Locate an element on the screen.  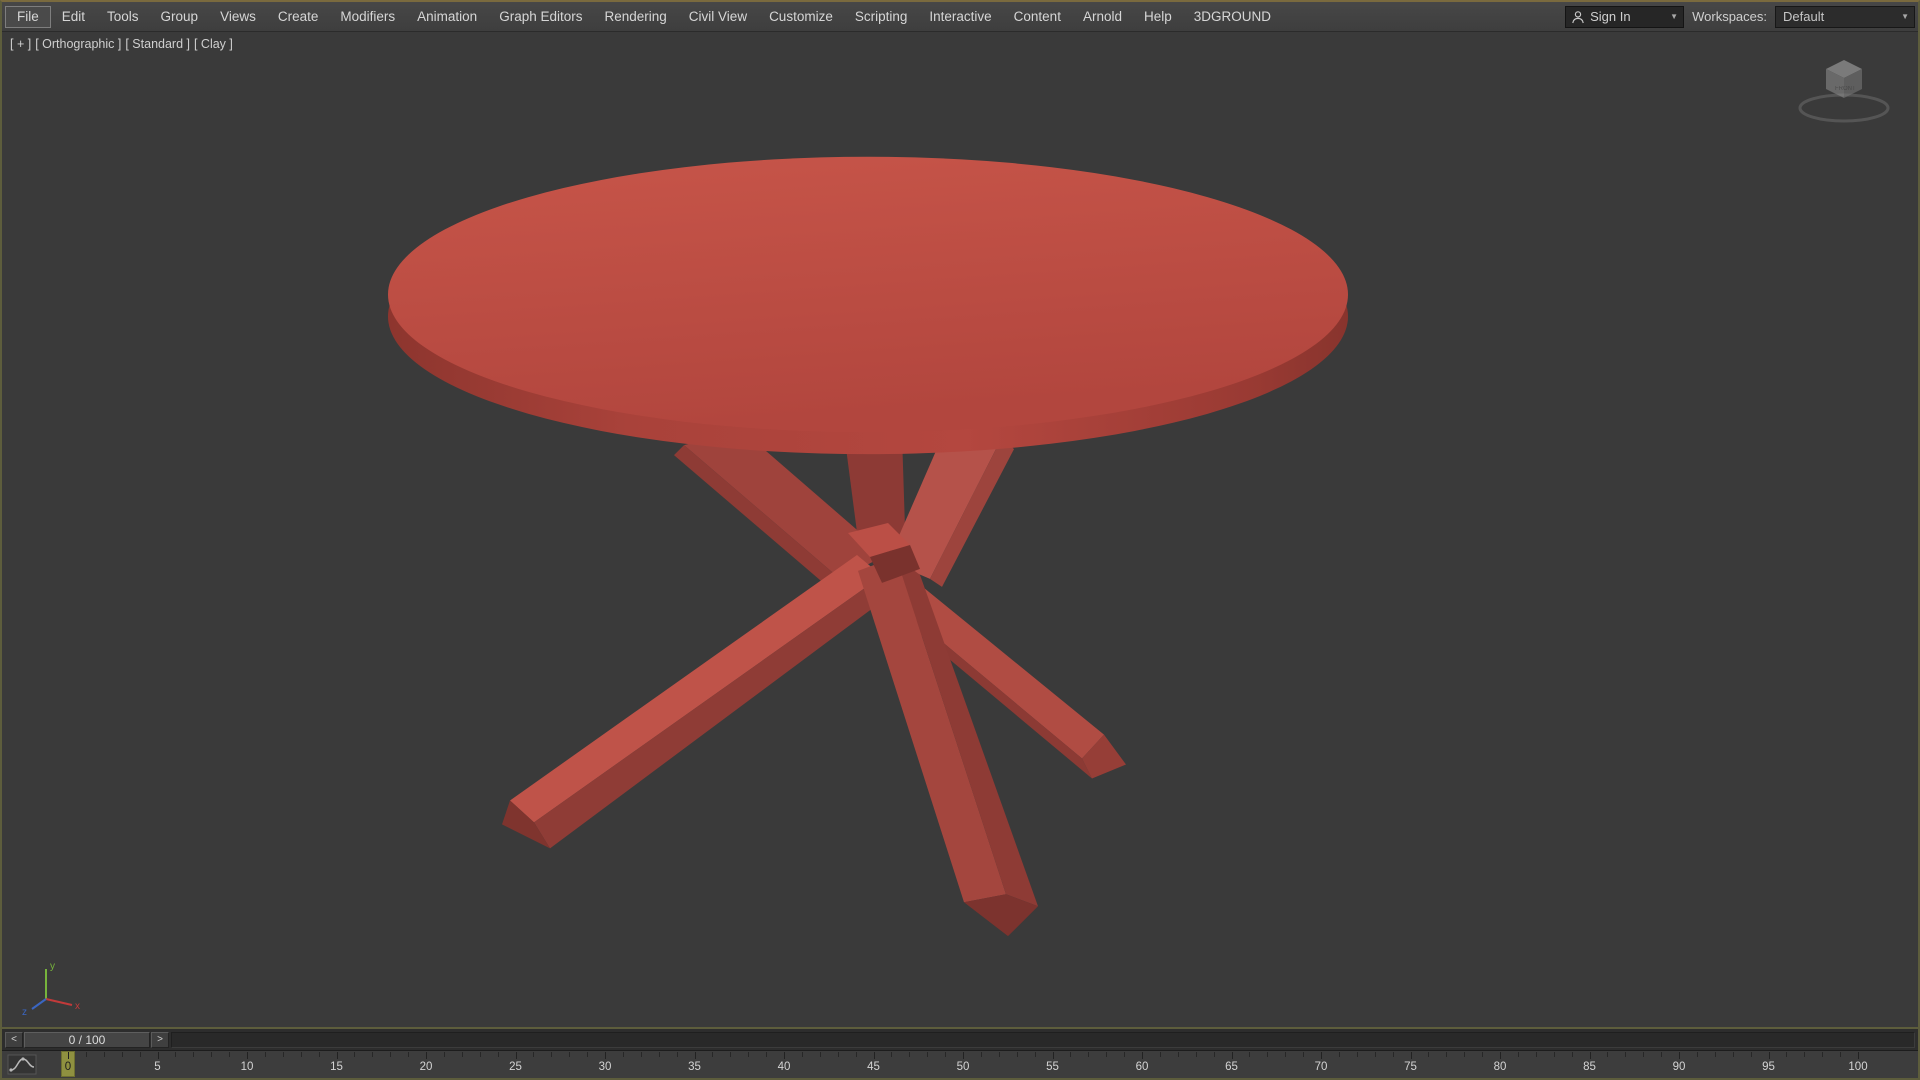
menu-item-interactive: Interactive is located at coordinates (960, 17).